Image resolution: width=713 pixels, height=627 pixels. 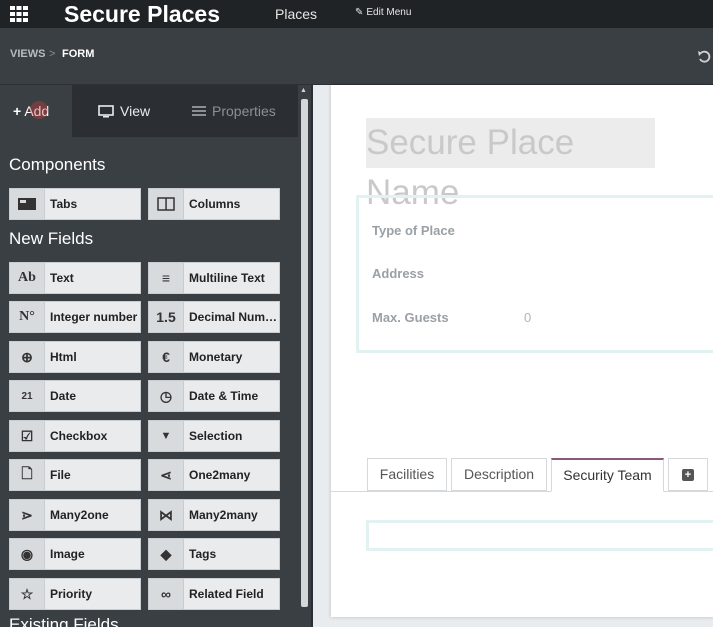 What do you see at coordinates (356, 56) in the screenshot?
I see `breadcrumb: VIEWS > FORM` at bounding box center [356, 56].